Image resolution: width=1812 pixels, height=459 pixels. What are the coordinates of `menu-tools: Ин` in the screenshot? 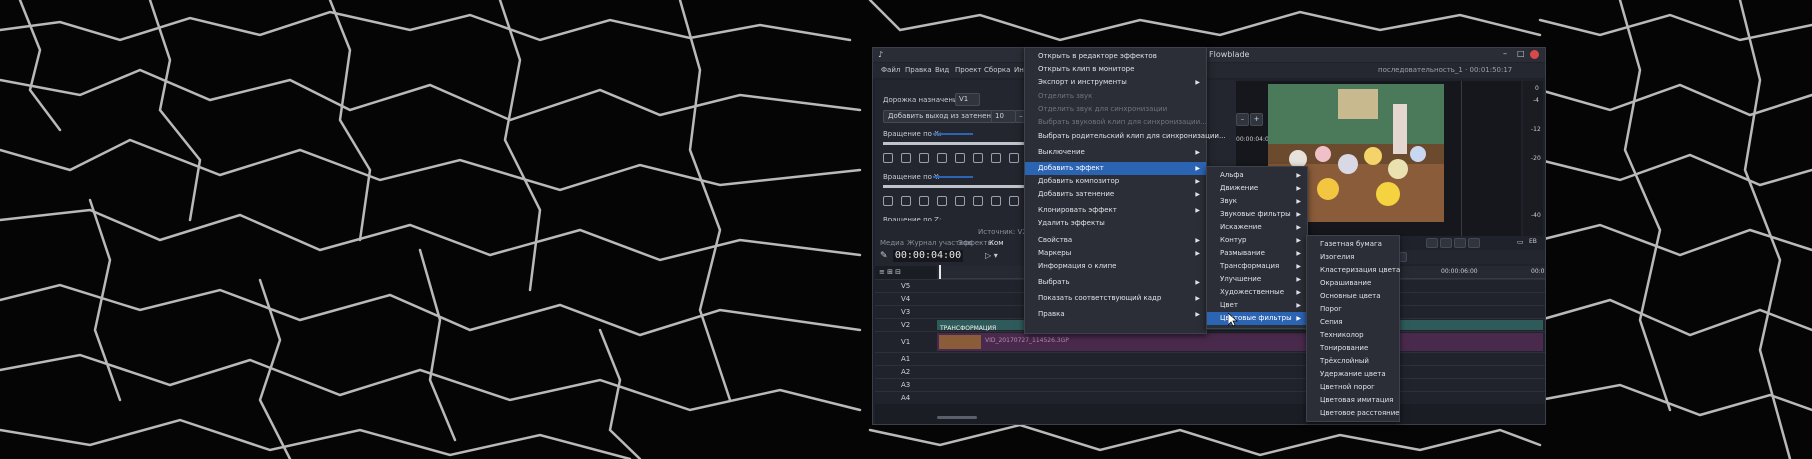 It's located at (1019, 70).